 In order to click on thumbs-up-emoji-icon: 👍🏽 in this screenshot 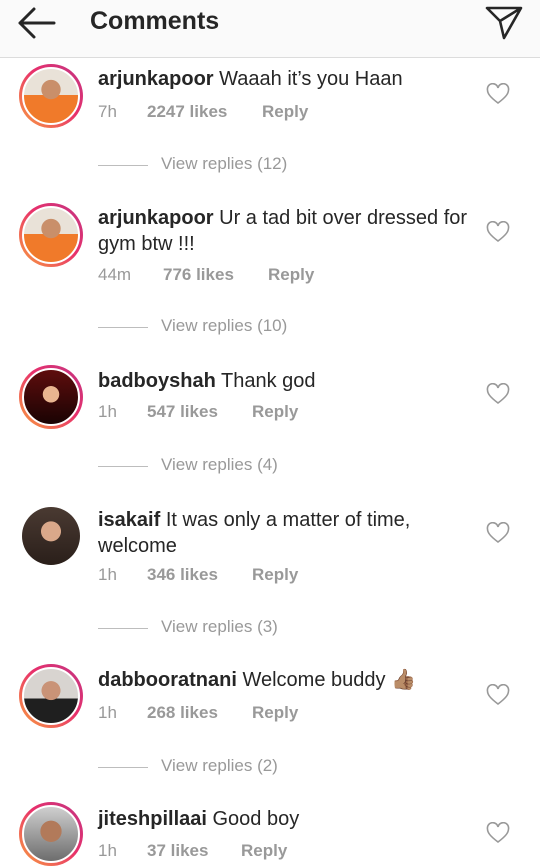, I will do `click(403, 680)`.